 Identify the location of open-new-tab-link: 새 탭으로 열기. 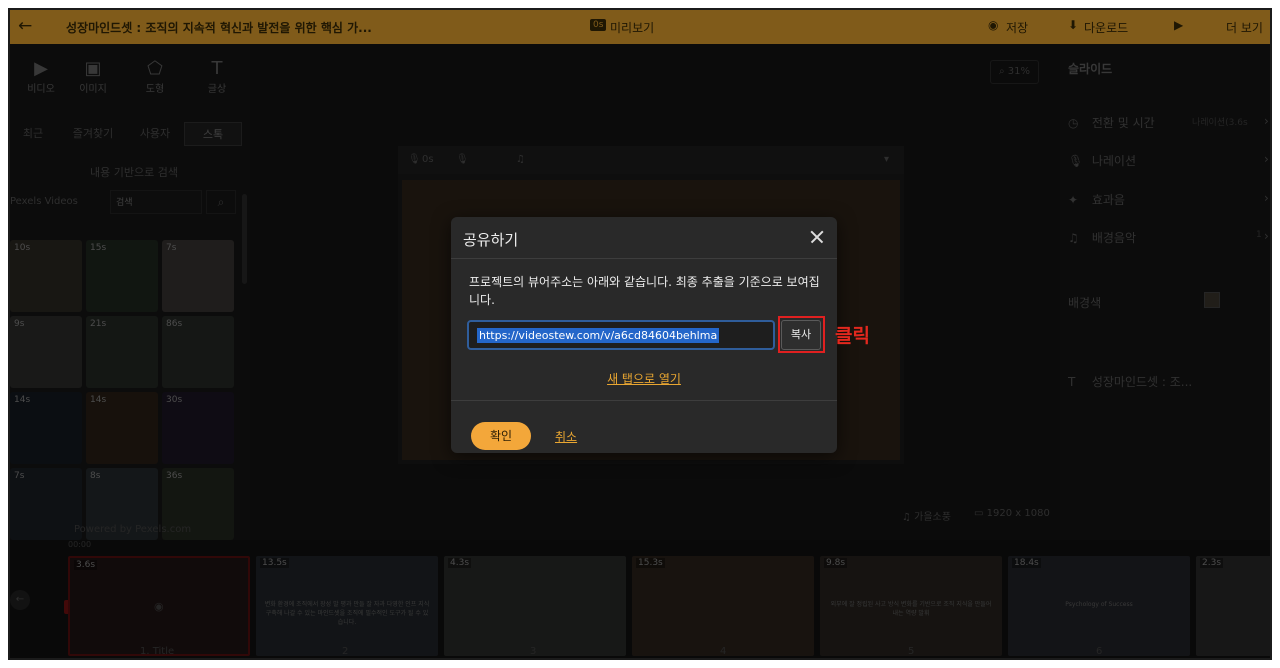
(644, 378).